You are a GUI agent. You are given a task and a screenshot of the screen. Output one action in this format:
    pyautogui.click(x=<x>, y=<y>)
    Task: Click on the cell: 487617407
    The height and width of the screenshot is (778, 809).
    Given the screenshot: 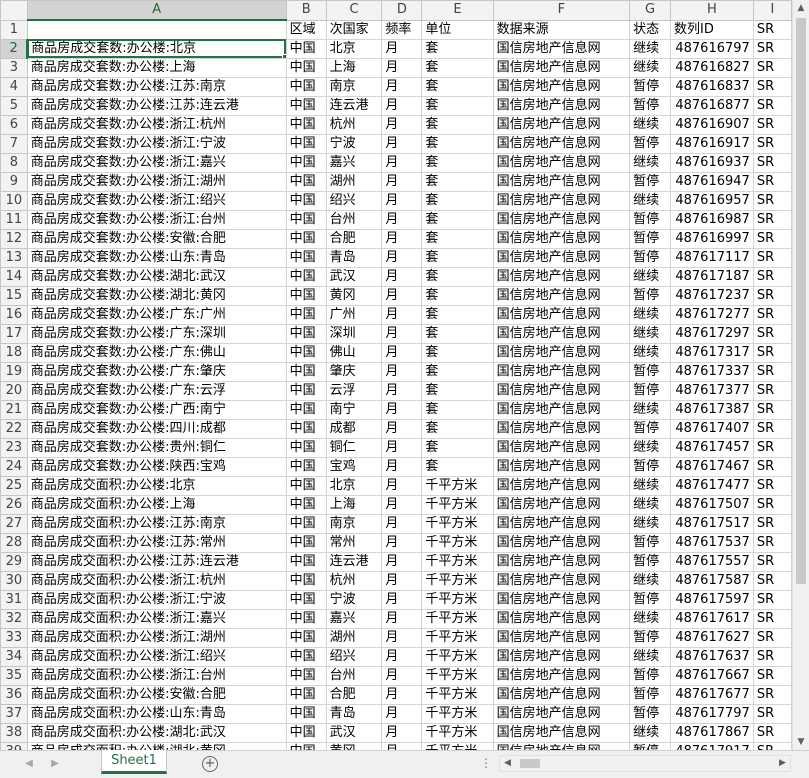 What is the action you would take?
    pyautogui.click(x=712, y=428)
    